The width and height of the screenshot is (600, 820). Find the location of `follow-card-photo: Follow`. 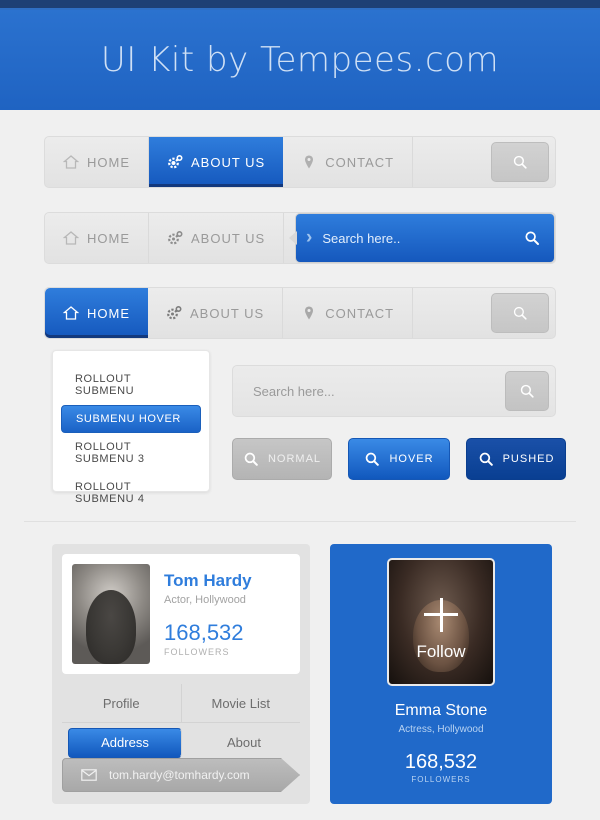

follow-card-photo: Follow is located at coordinates (441, 622).